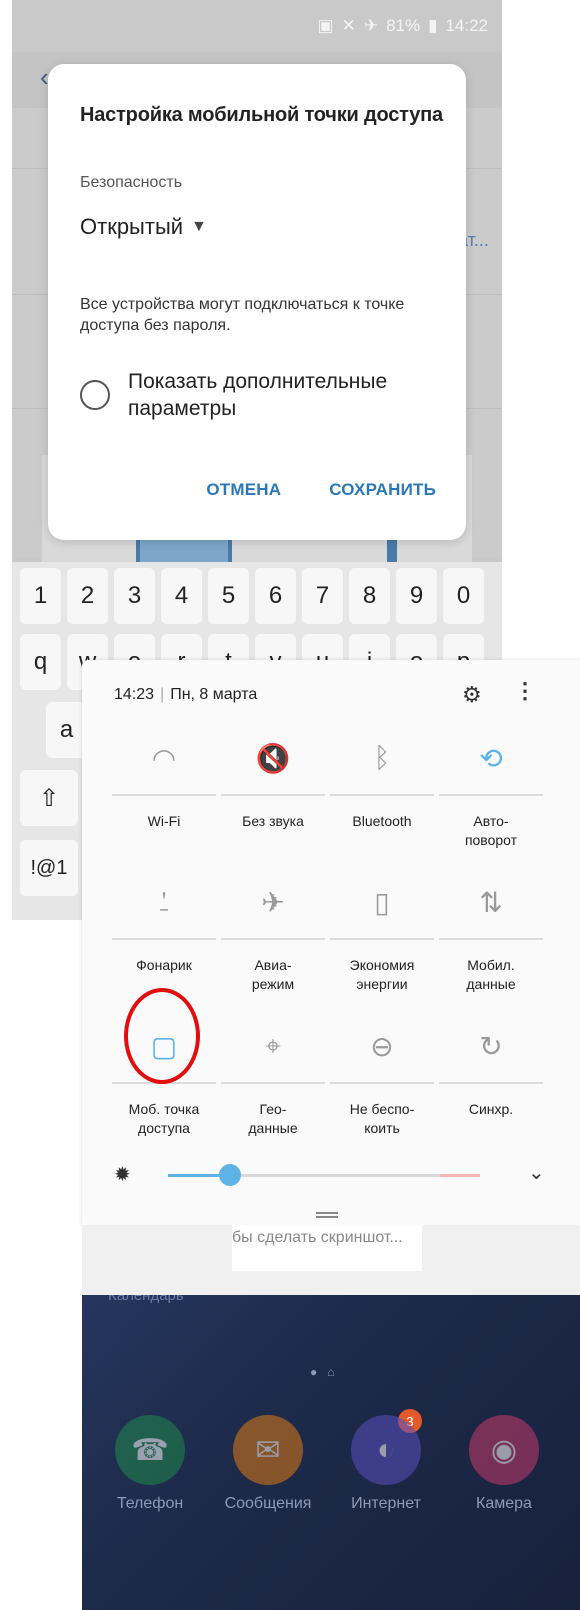  What do you see at coordinates (416, 596) in the screenshot?
I see `key-9: 9` at bounding box center [416, 596].